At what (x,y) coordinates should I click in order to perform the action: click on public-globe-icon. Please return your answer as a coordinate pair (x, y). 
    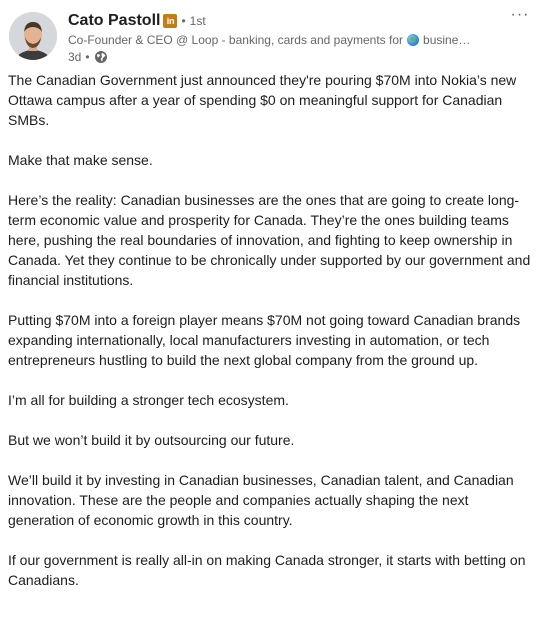
    Looking at the image, I should click on (101, 57).